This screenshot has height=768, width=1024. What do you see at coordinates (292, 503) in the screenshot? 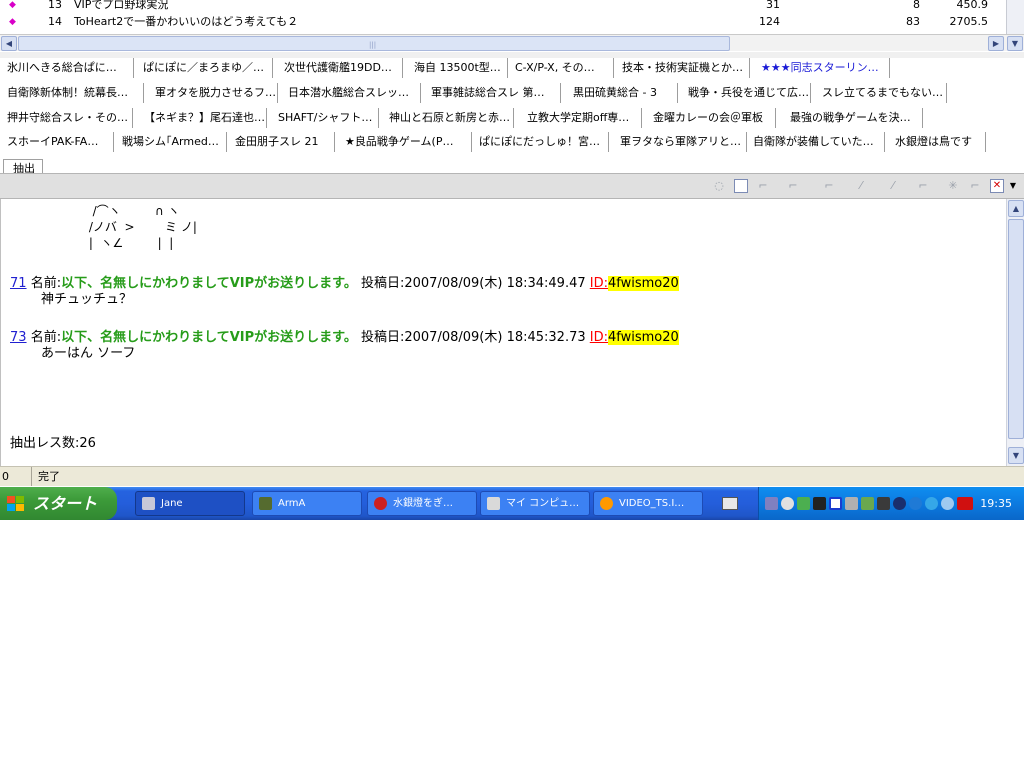
I see `taskbar-button-label: ArmA` at bounding box center [292, 503].